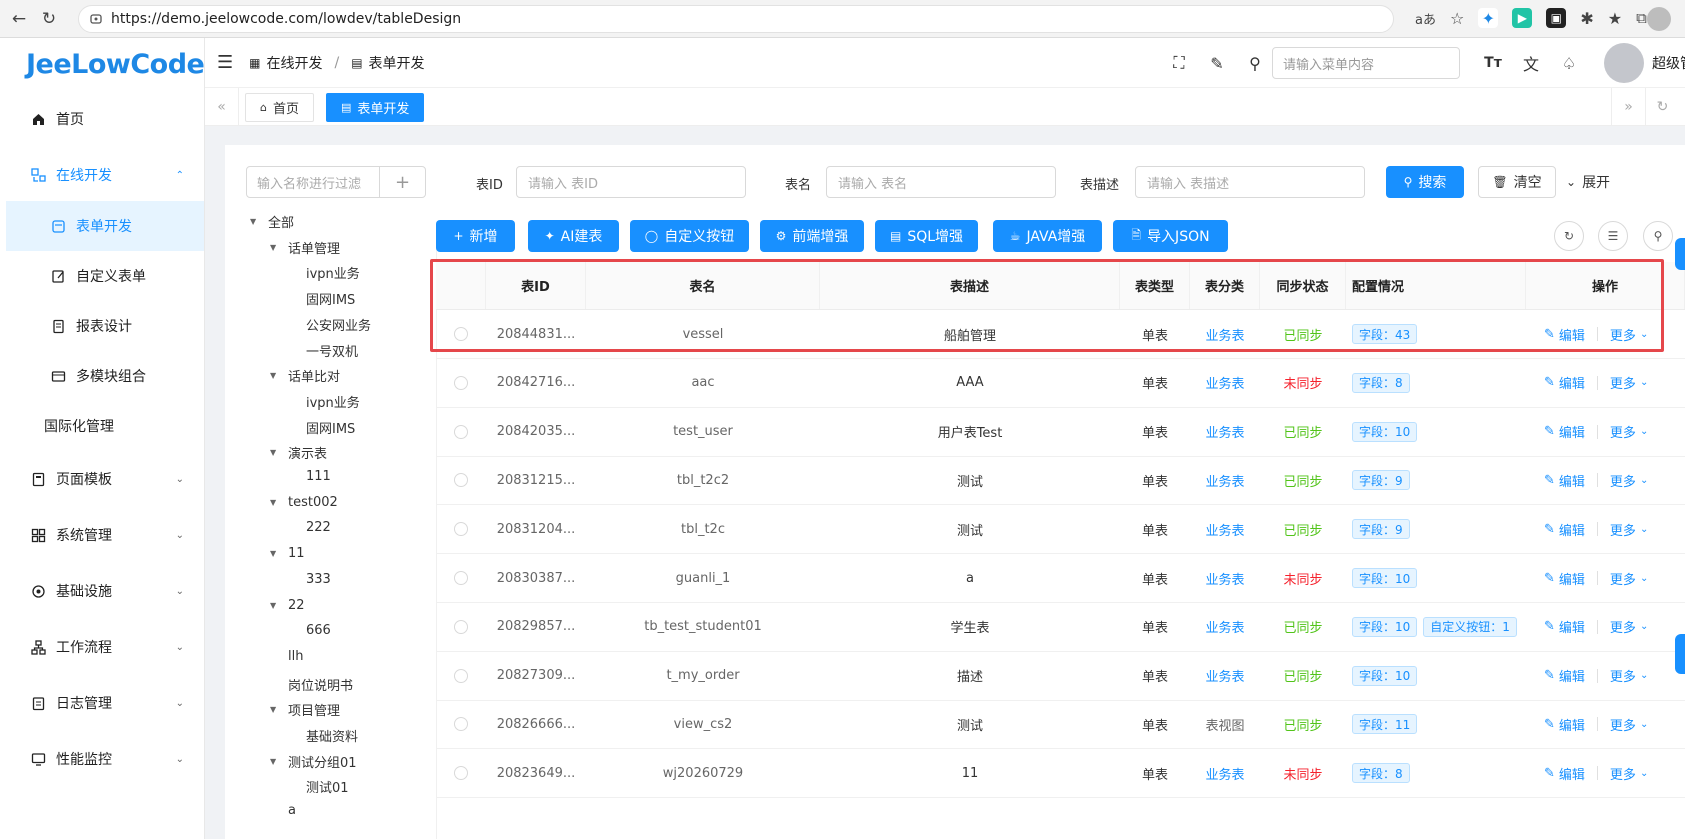 This screenshot has height=839, width=1685. What do you see at coordinates (102, 647) in the screenshot?
I see `sidebar-item-workflow: 工作流程 ⌄` at bounding box center [102, 647].